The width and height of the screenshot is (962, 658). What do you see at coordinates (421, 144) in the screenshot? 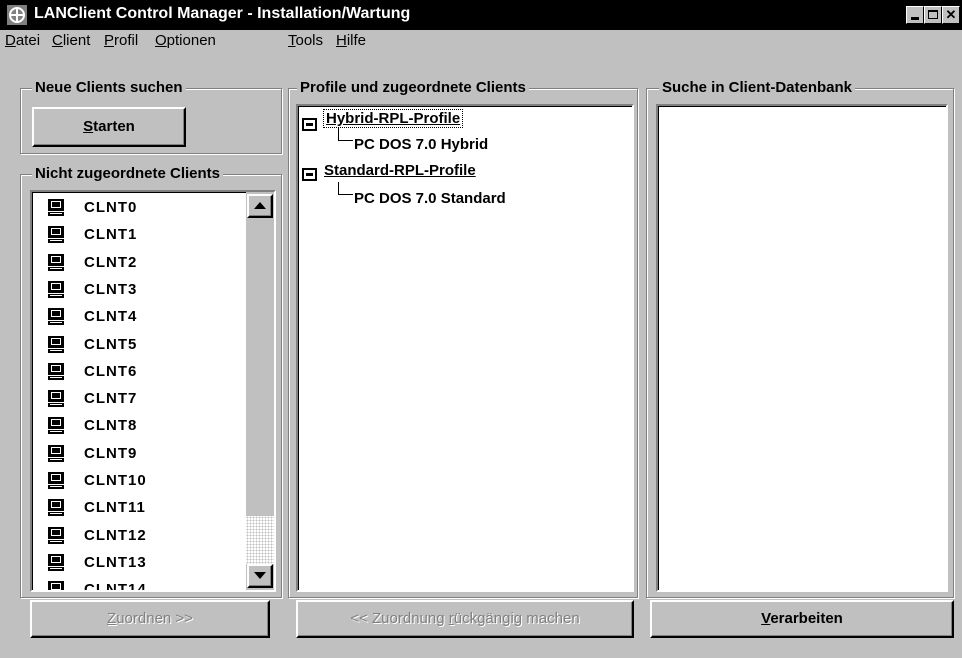
I see `tree-item-hybrid: PC DOS 7.0 Hybrid` at bounding box center [421, 144].